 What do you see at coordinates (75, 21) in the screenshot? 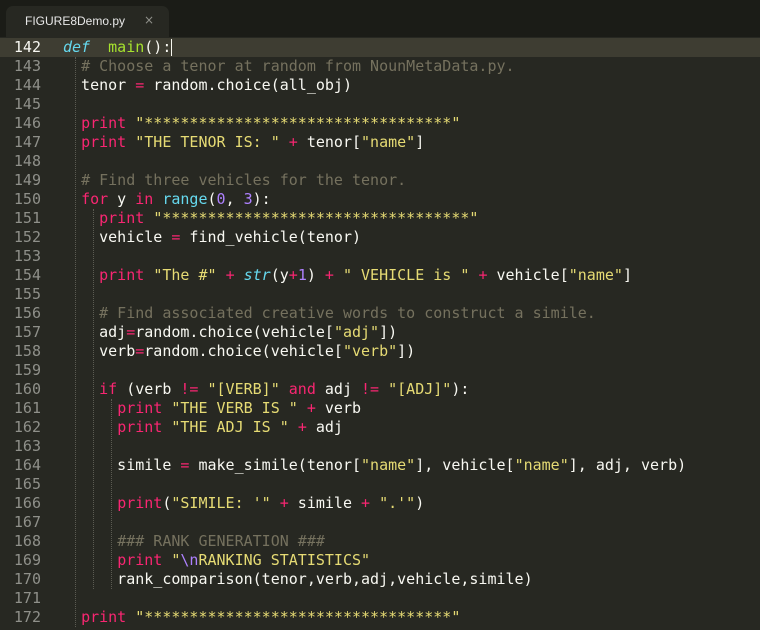
I see `tab-title: FIGURE8Demo.py` at bounding box center [75, 21].